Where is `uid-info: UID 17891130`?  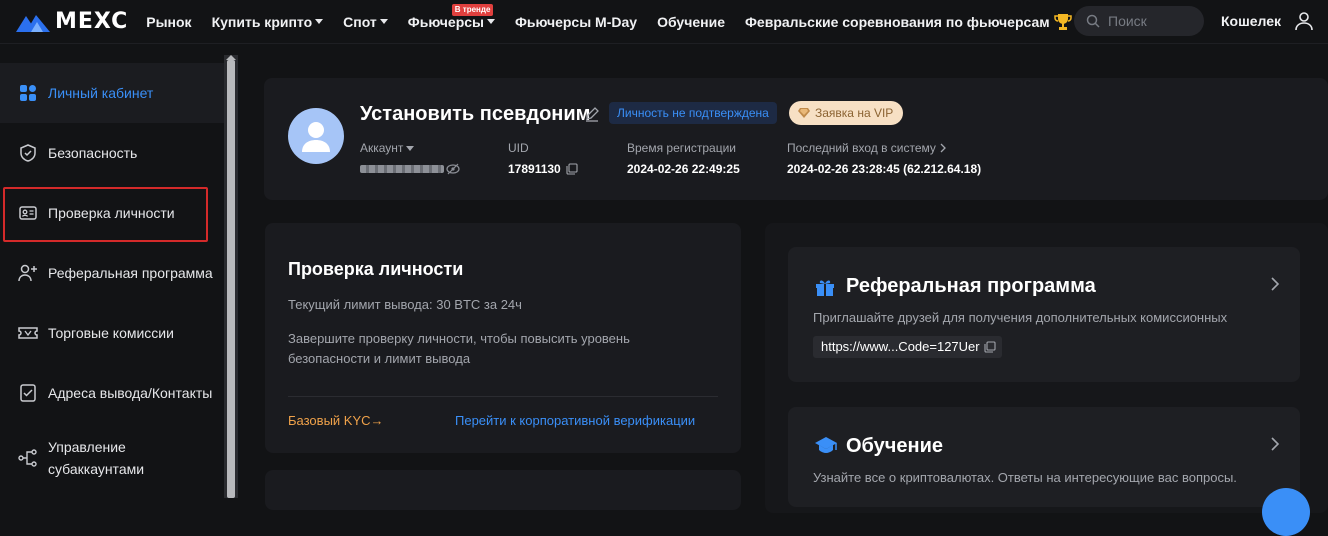 uid-info: UID 17891130 is located at coordinates (543, 158).